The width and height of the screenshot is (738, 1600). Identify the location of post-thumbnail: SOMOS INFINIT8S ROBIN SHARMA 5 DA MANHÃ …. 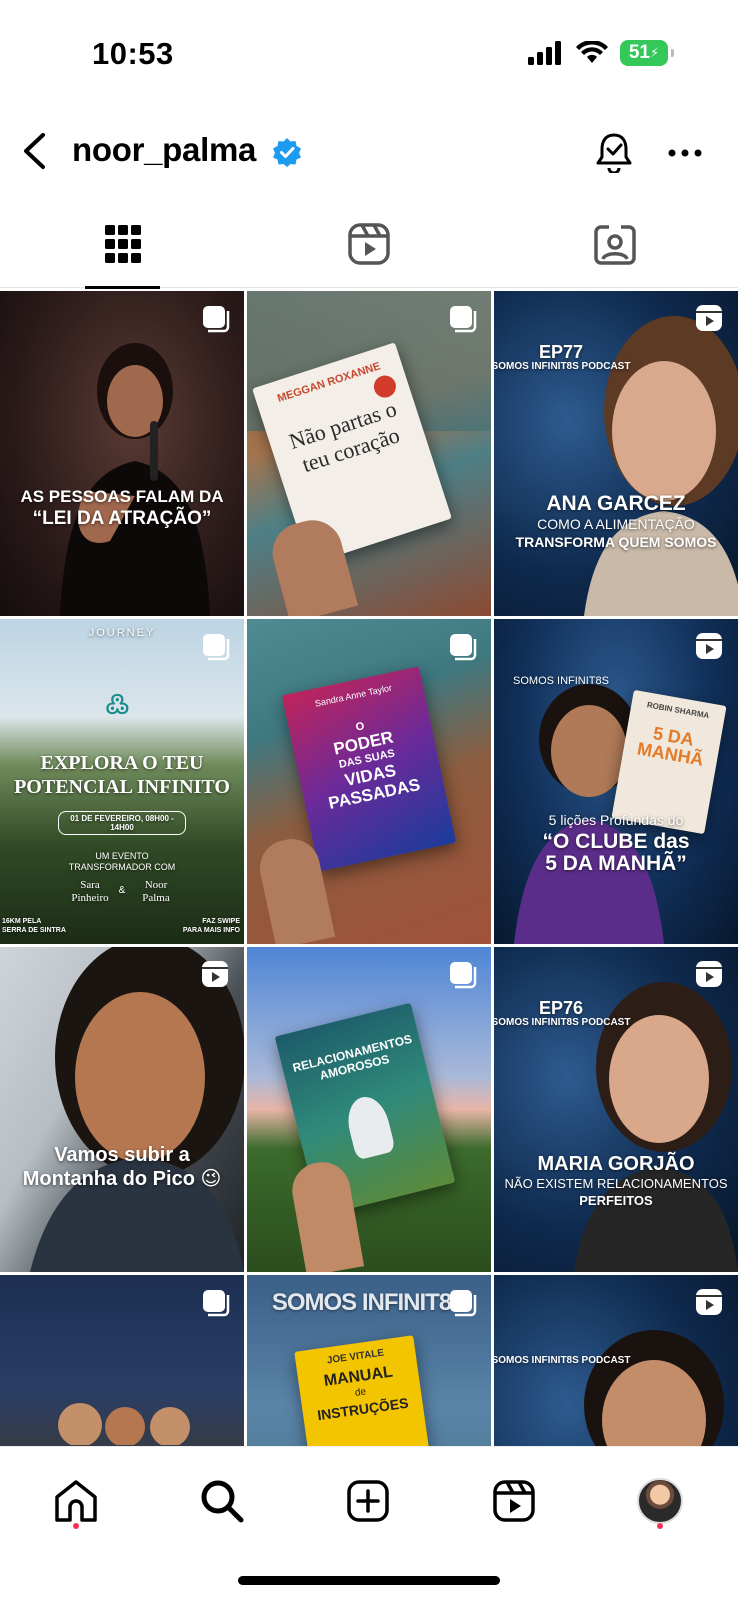
(616, 781).